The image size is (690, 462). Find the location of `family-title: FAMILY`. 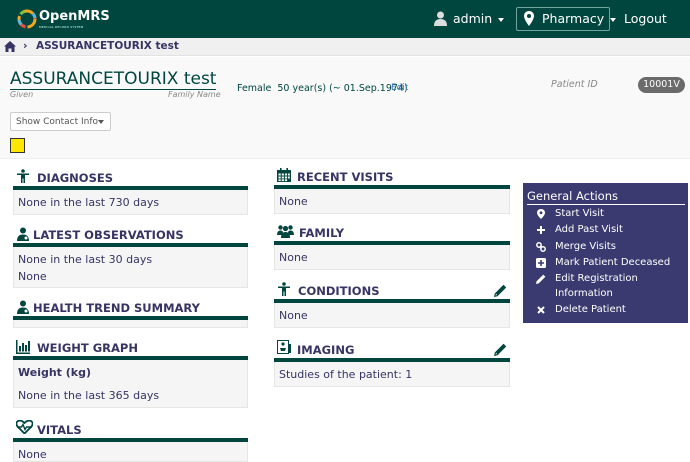

family-title: FAMILY is located at coordinates (322, 233).